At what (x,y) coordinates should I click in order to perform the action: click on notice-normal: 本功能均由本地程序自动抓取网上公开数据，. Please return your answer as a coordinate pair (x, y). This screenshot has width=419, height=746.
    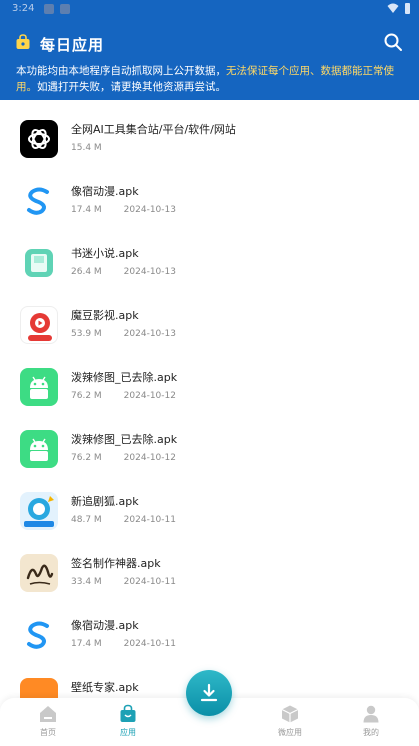
    Looking at the image, I should click on (121, 71).